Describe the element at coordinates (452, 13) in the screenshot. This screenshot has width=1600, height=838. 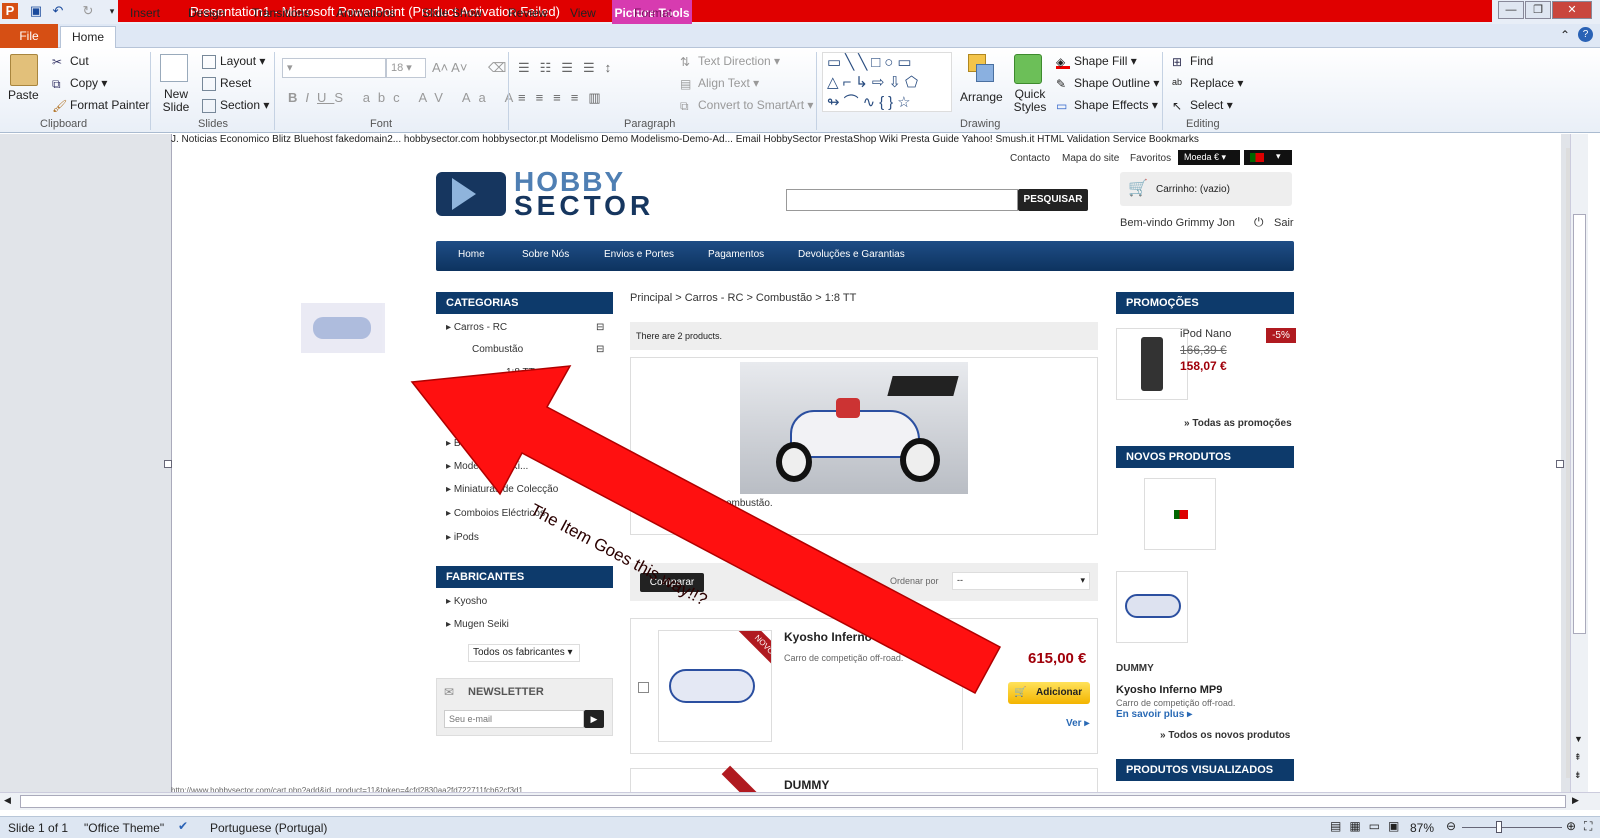
I see `tab-slide-show: Slide Show` at that location.